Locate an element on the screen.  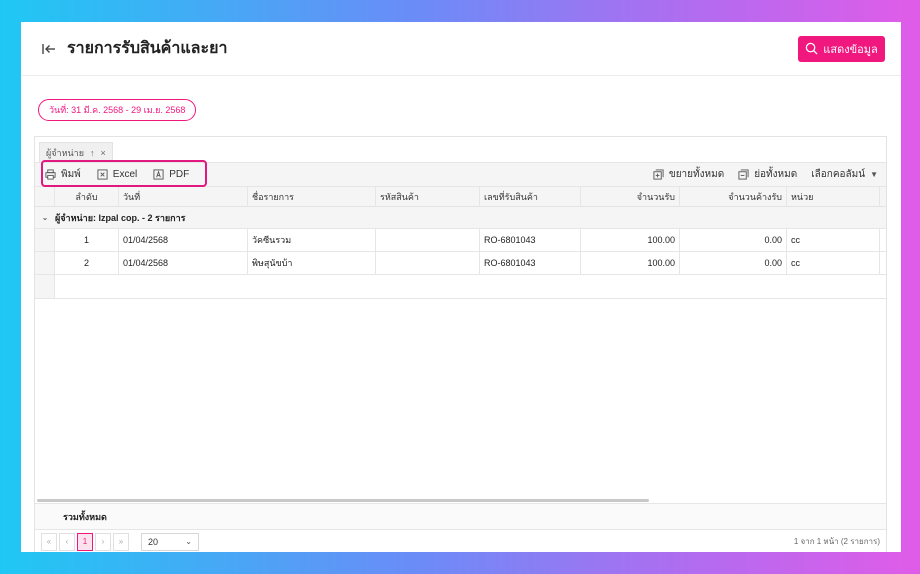
collapse-all-button: ย่อทั้งหมด is located at coordinates (767, 174).